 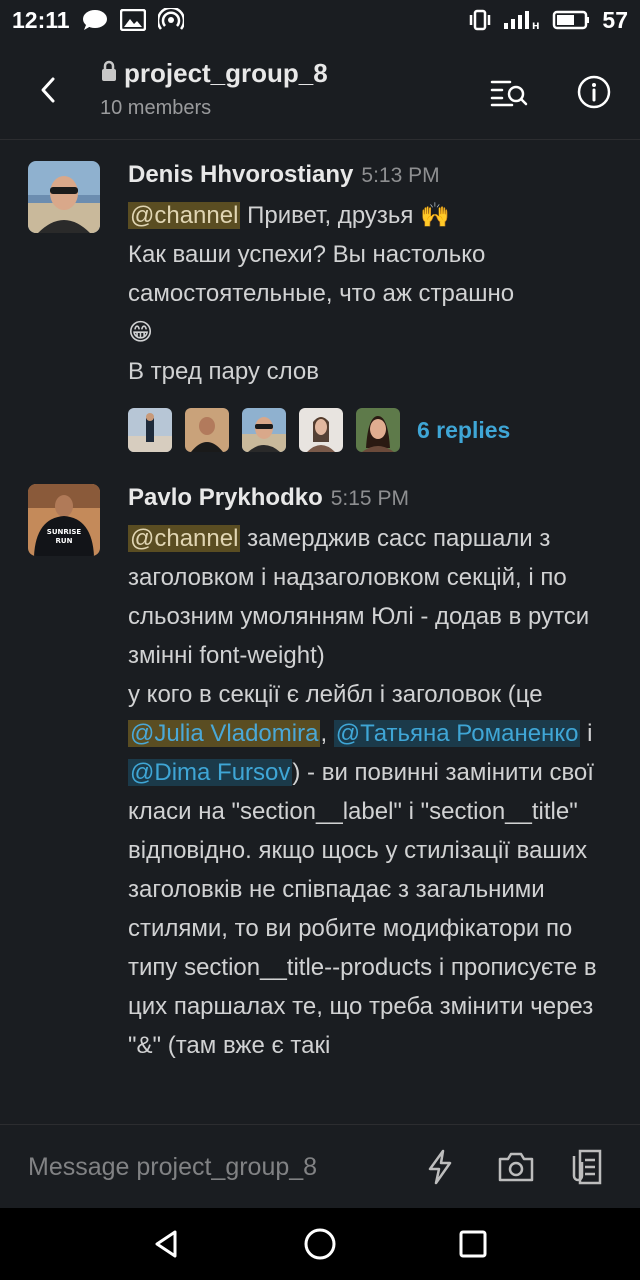 What do you see at coordinates (156, 108) in the screenshot?
I see `member-count: 10 members` at bounding box center [156, 108].